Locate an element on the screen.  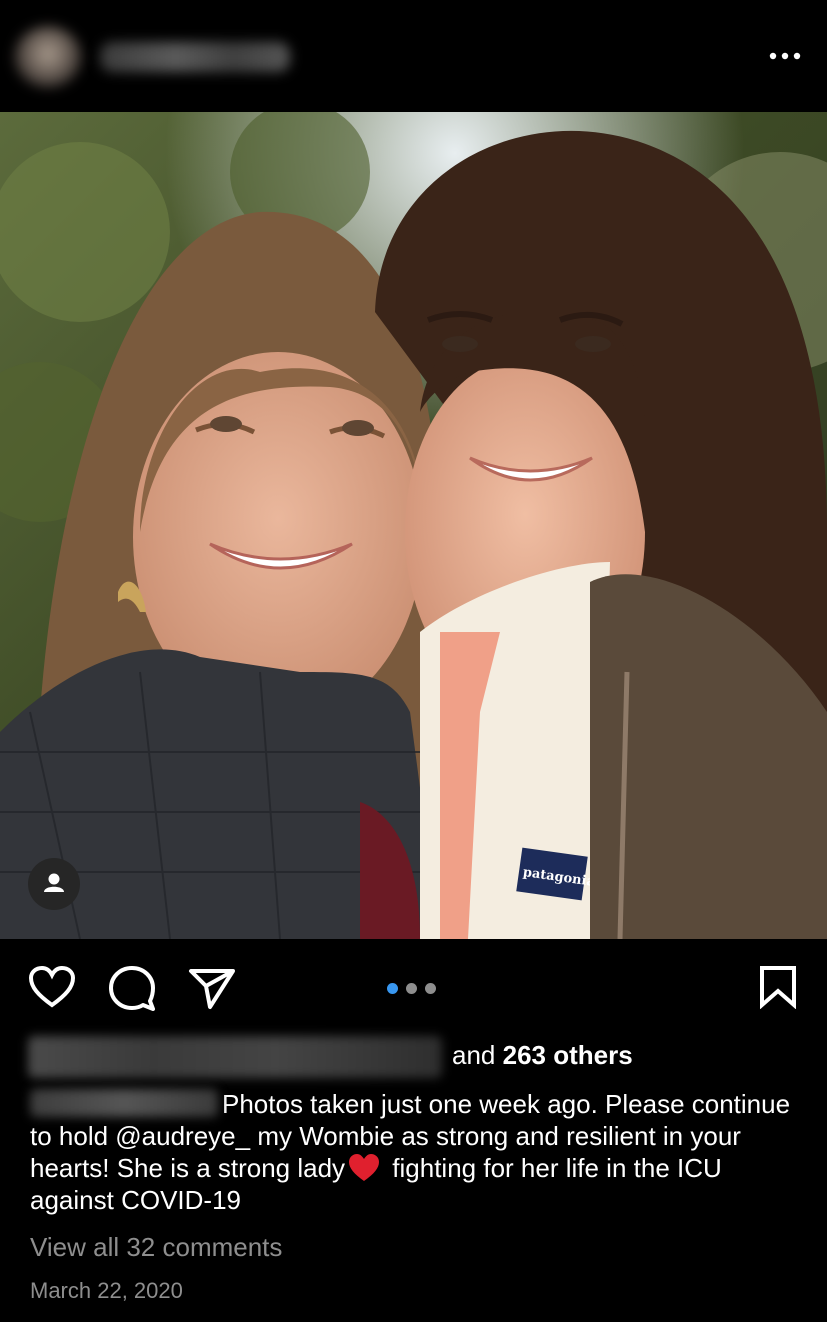
post-header is located at coordinates (413, 56).